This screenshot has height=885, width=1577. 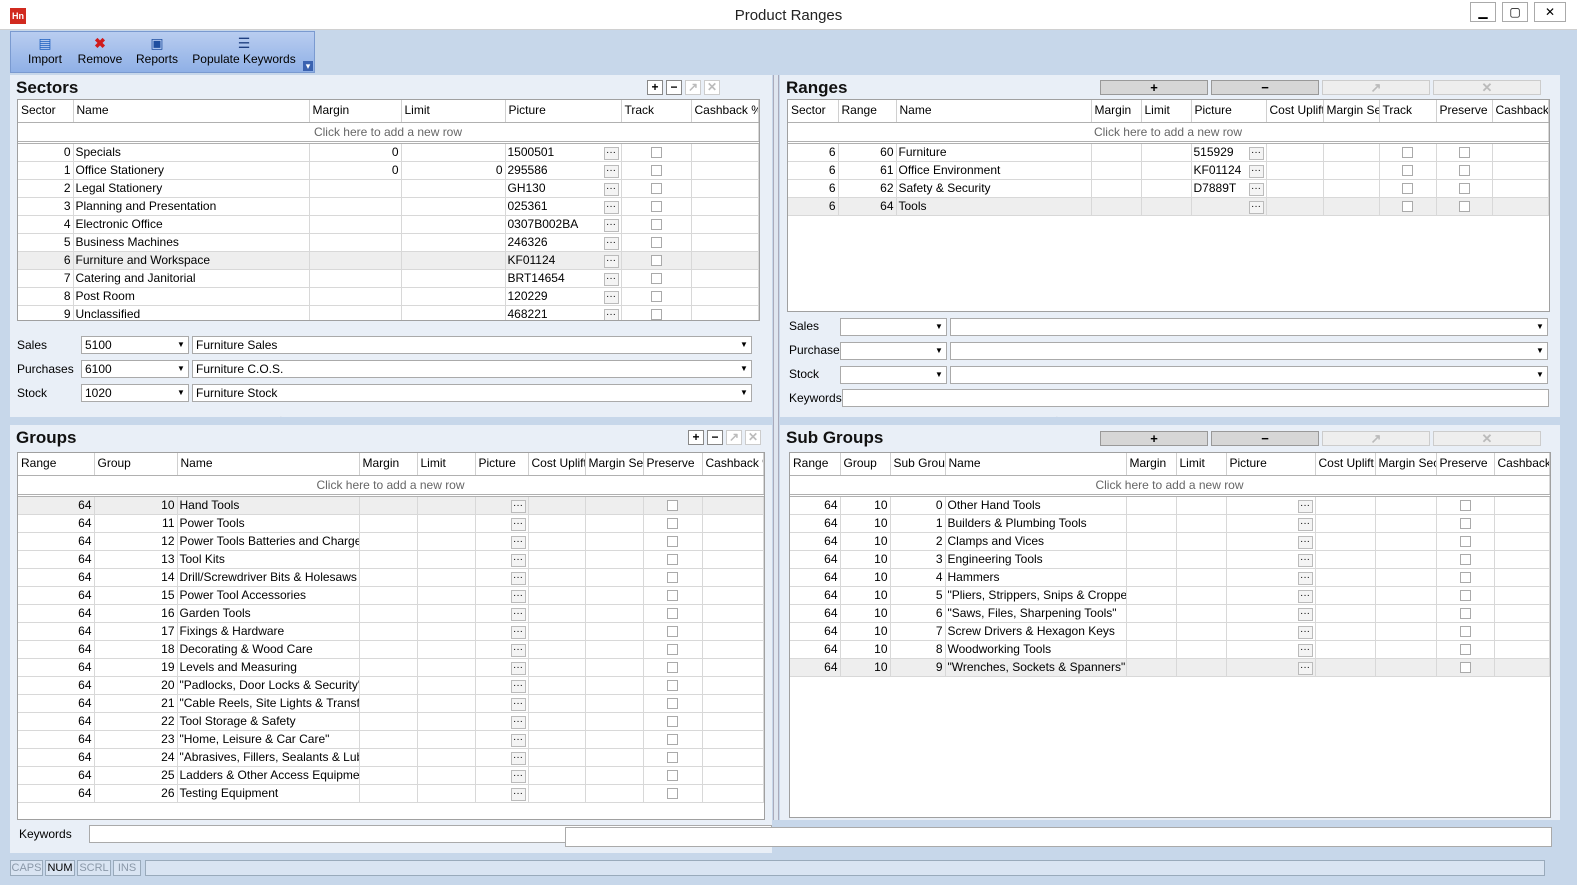 What do you see at coordinates (1170, 486) in the screenshot?
I see `add-row-prompt: Click here to add a new row` at bounding box center [1170, 486].